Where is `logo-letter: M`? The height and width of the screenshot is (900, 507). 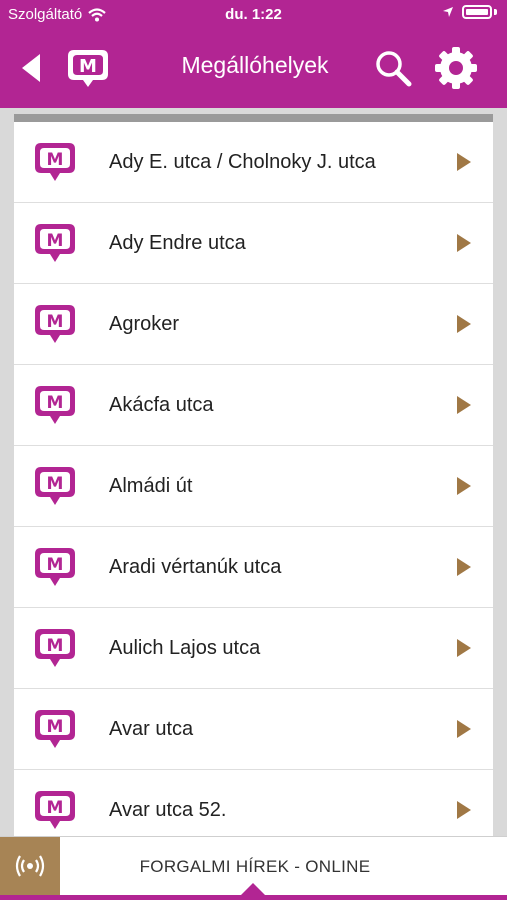 logo-letter: M is located at coordinates (88, 66).